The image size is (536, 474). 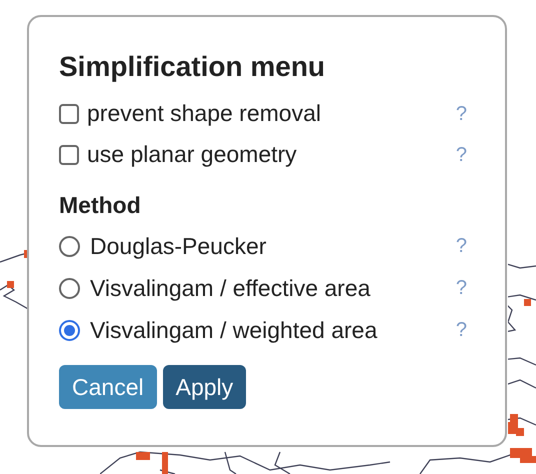 I want to click on option-label: use planar geometry, so click(x=192, y=155).